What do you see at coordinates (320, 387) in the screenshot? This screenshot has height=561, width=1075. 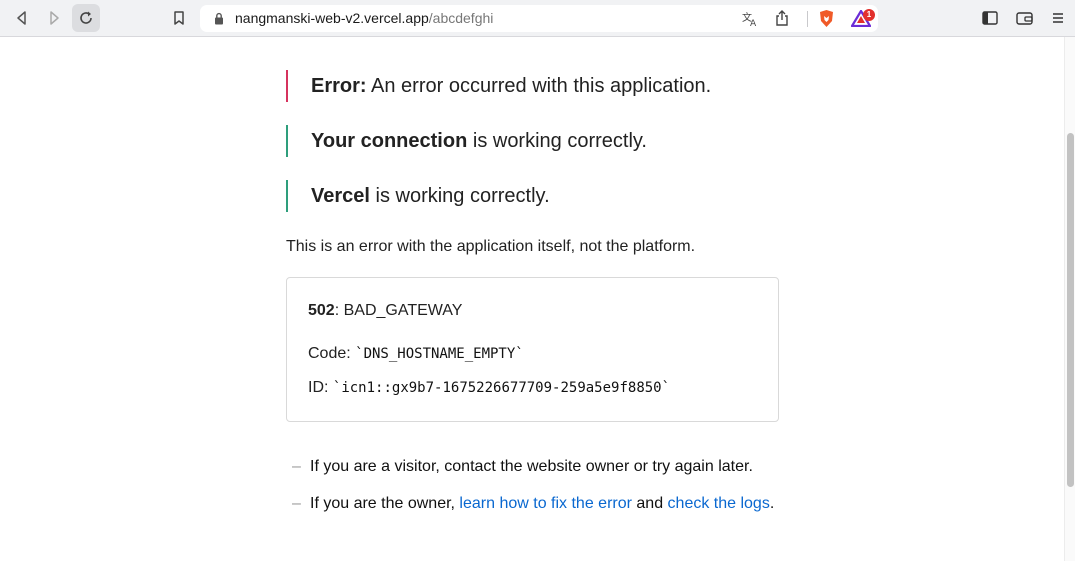 I see `error-id-label: ID:` at bounding box center [320, 387].